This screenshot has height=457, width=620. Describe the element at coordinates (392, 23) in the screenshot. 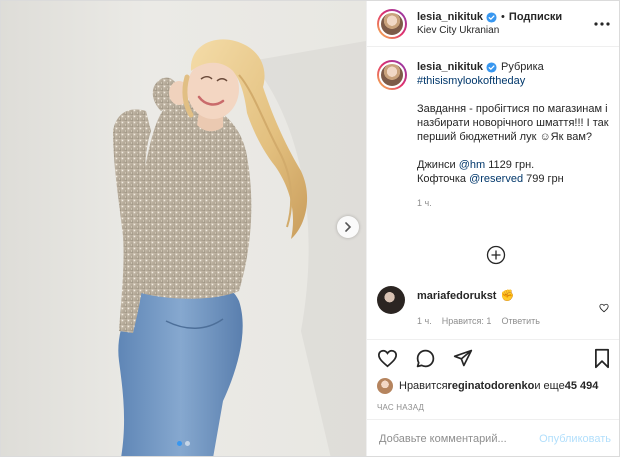

I see `author-avatar` at that location.